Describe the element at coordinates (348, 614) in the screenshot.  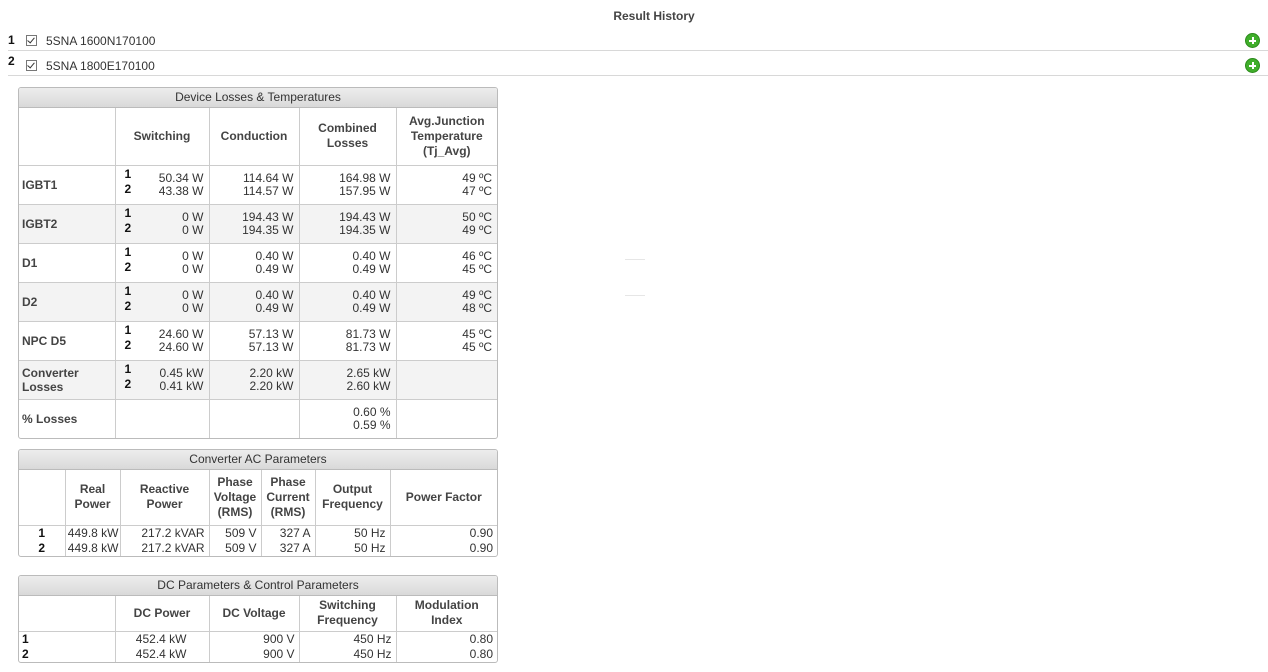
I see `col-header: Switching Frequency` at that location.